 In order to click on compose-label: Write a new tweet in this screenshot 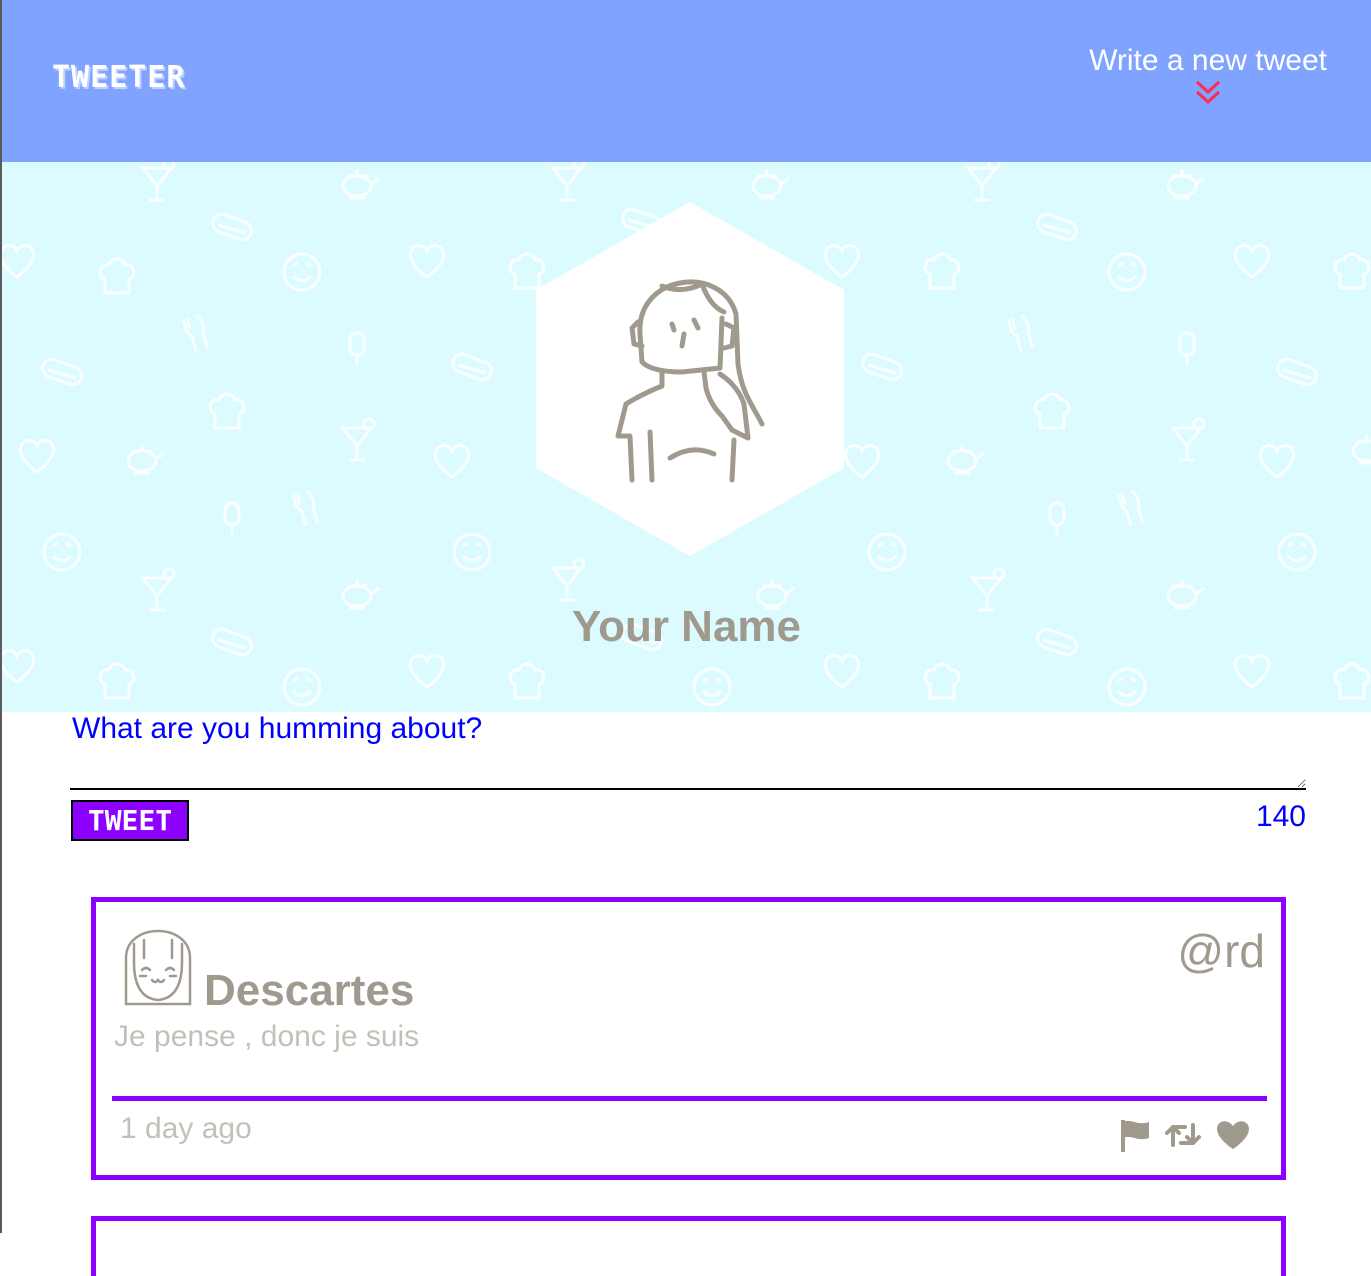, I will do `click(1208, 61)`.